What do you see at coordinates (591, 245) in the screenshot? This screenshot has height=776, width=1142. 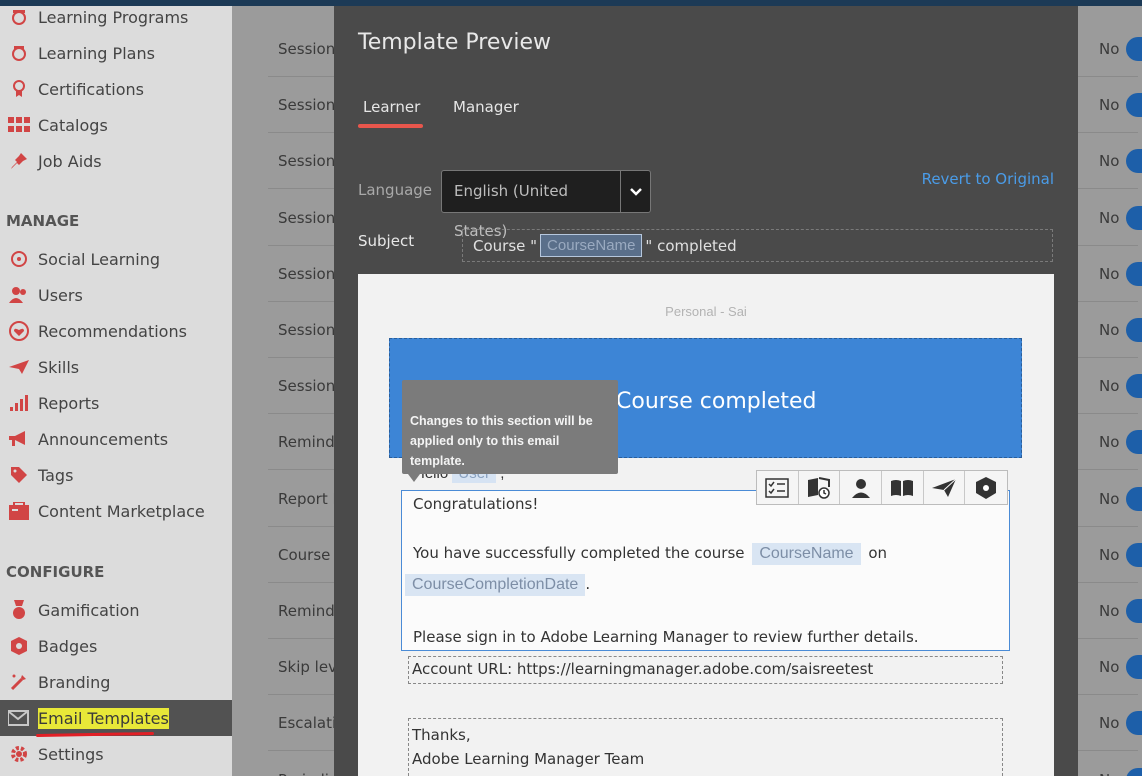 I see `subject-coursename-token: CourseName` at bounding box center [591, 245].